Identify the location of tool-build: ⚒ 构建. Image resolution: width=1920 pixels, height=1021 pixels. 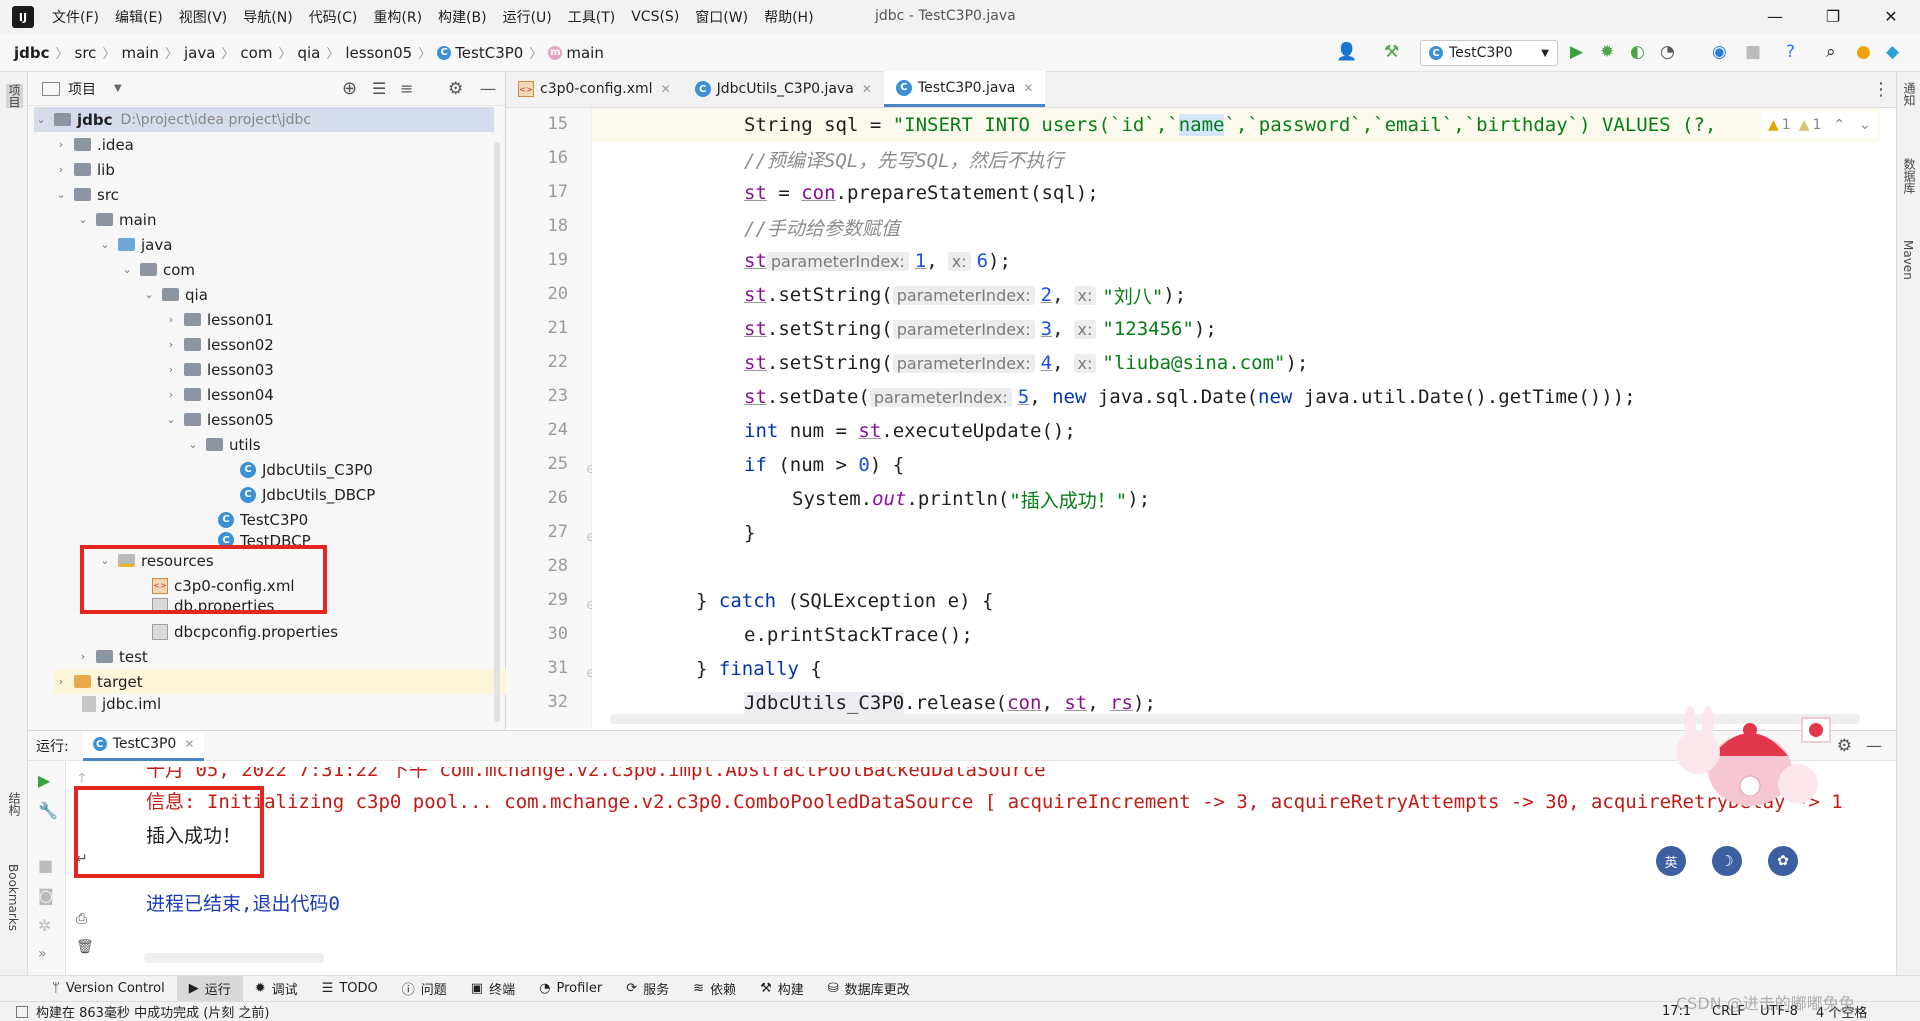
(782, 989).